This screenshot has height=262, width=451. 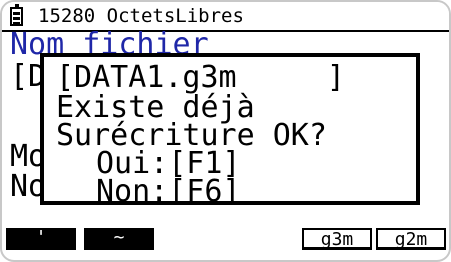 I want to click on f5-g3m-key: g3m, so click(x=337, y=239).